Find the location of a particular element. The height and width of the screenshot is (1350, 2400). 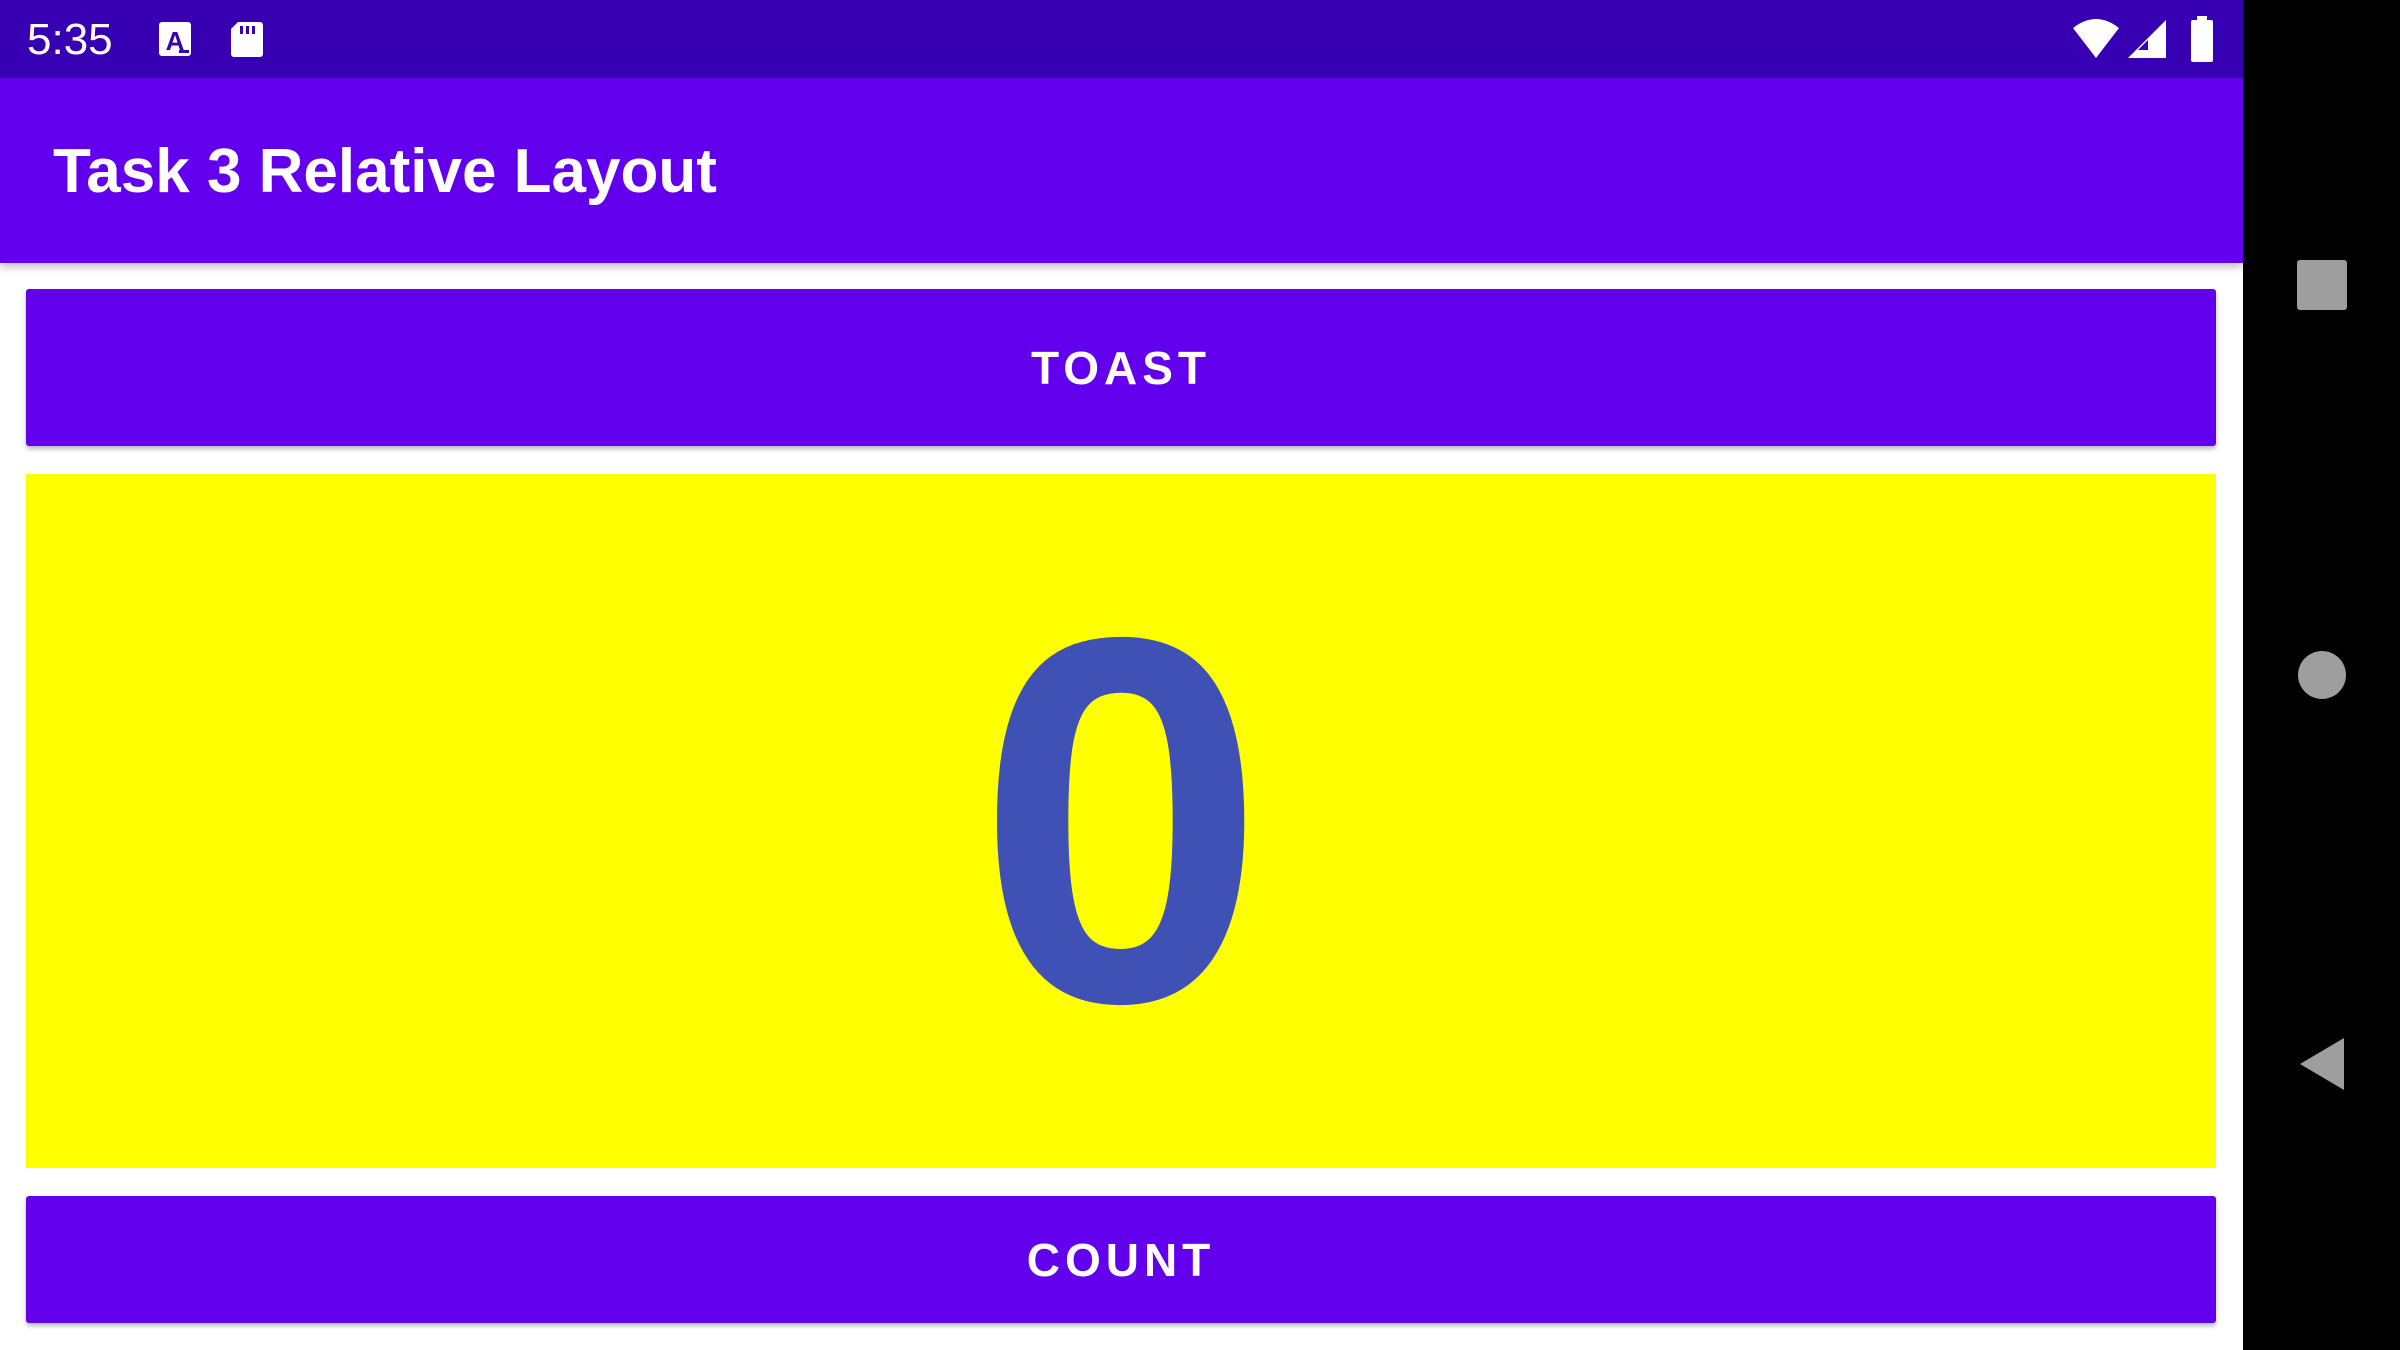

battery-icon is located at coordinates (2202, 39).